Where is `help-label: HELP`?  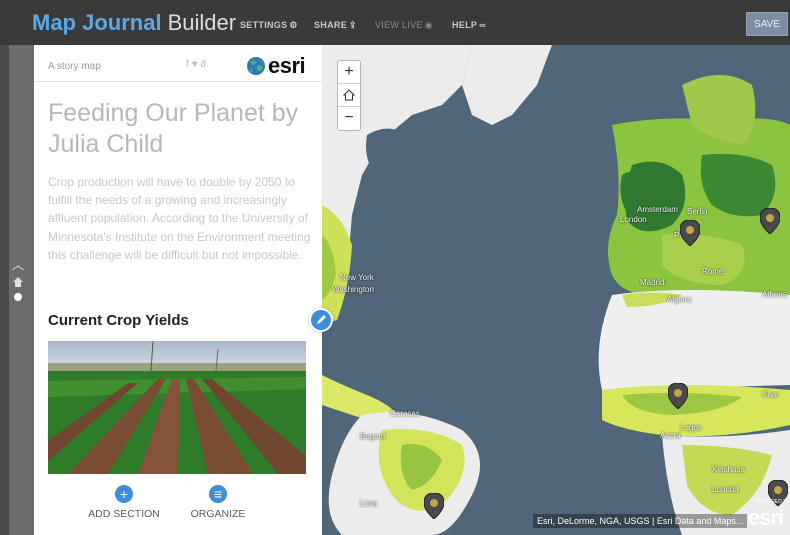
help-label: HELP is located at coordinates (465, 25).